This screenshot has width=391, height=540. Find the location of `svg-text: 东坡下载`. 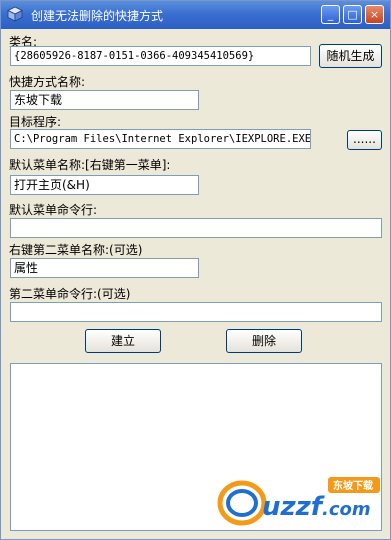

svg-text: 东坡下载 is located at coordinates (353, 485).